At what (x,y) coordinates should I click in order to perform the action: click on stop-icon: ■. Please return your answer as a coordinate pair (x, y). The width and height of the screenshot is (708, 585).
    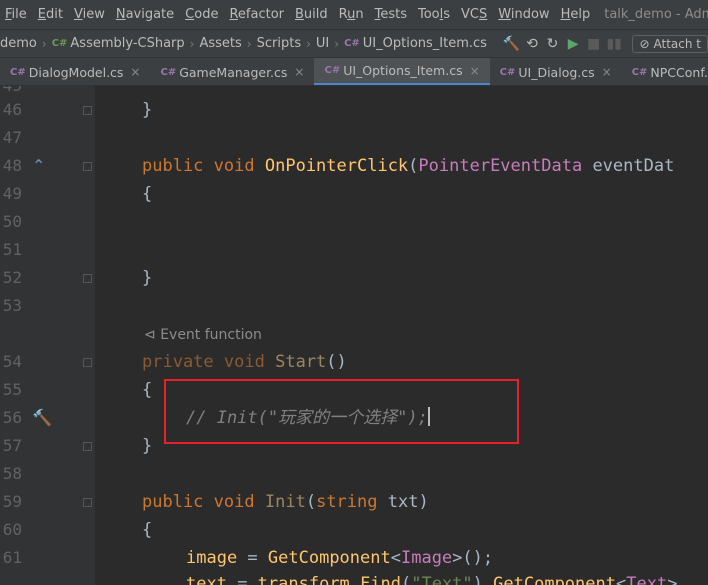
    Looking at the image, I should click on (593, 44).